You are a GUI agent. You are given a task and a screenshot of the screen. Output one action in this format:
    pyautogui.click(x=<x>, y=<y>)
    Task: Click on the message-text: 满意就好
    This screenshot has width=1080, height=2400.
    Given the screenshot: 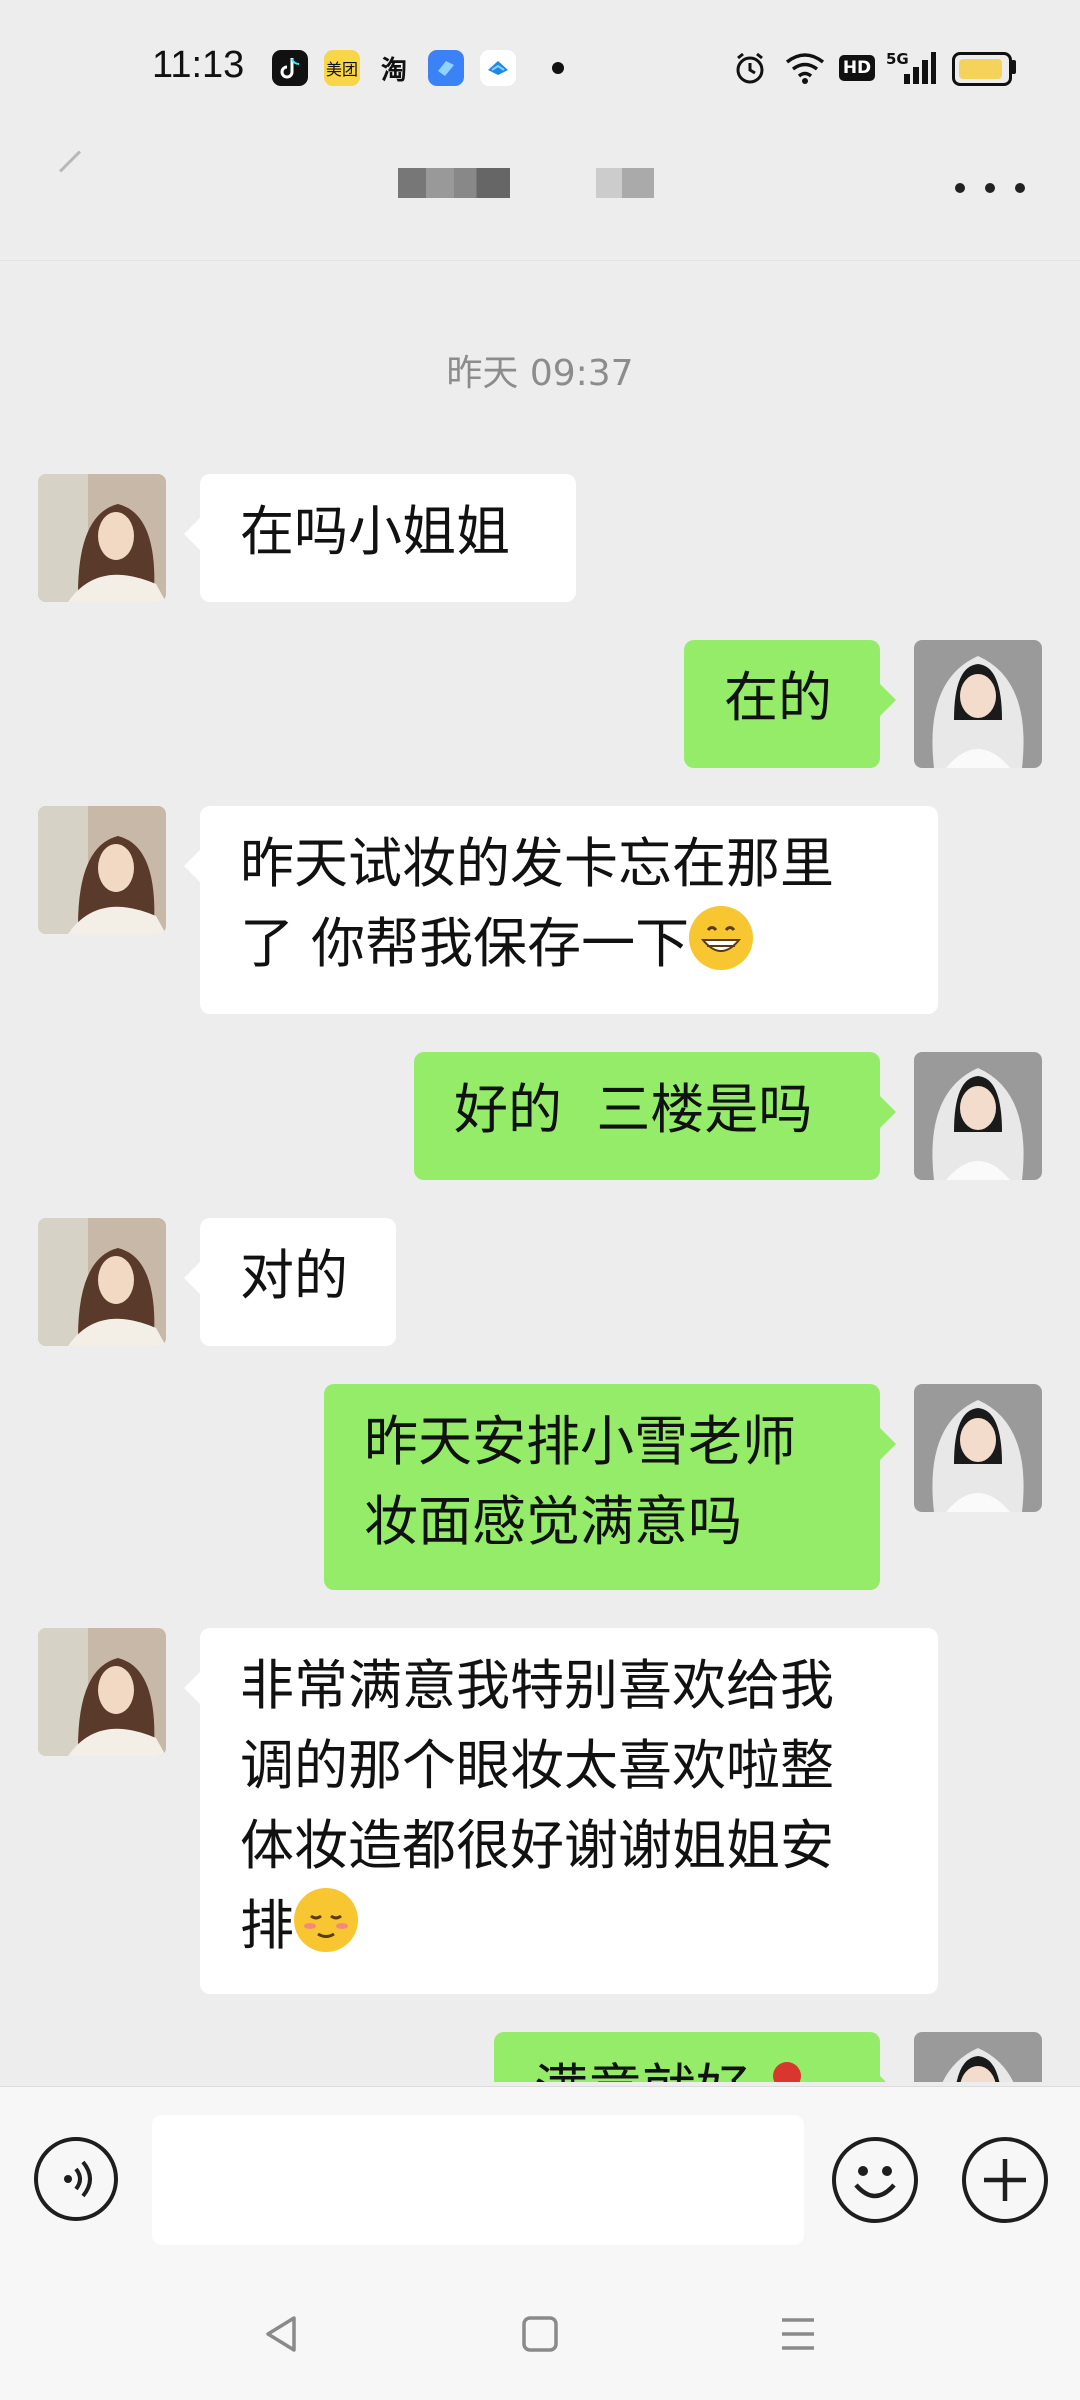 What is the action you would take?
    pyautogui.click(x=642, y=2070)
    